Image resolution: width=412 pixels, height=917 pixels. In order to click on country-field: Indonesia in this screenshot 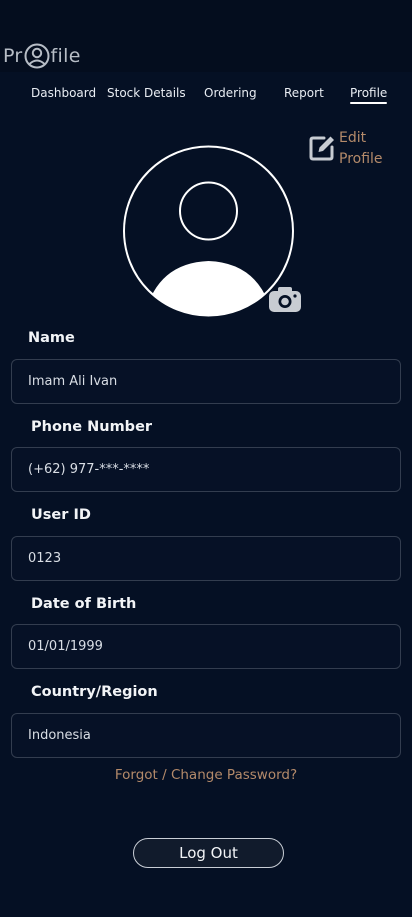, I will do `click(206, 735)`.